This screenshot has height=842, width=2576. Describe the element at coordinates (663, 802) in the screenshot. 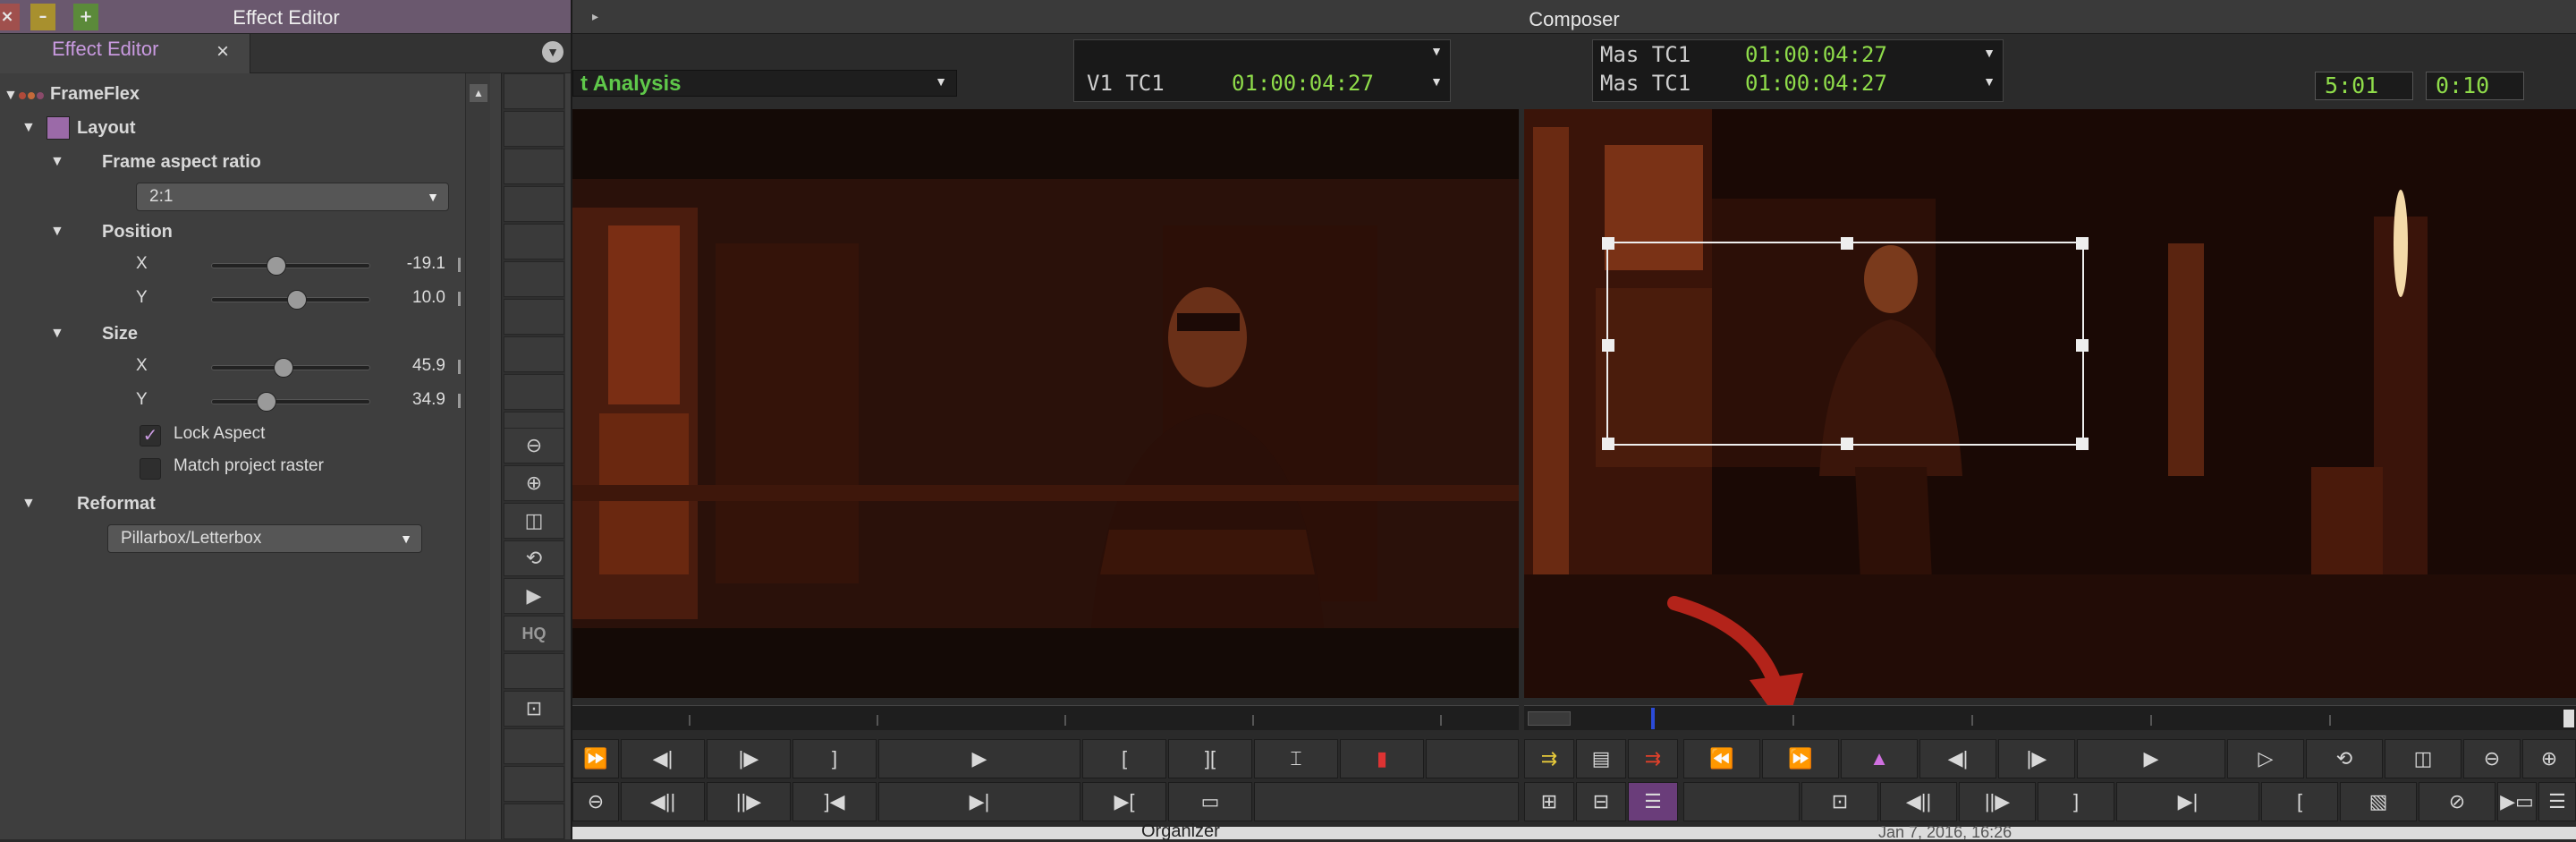

I see `go-prev-edit-button: ◀||` at that location.